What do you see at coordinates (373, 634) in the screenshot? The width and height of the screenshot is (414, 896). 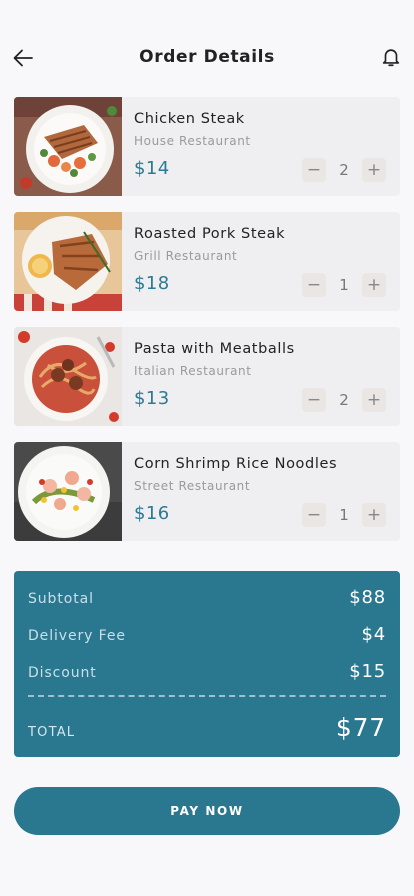 I see `delivery-fee-value: $4` at bounding box center [373, 634].